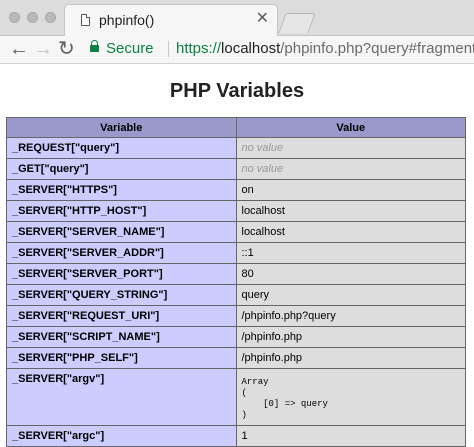 This screenshot has height=447, width=474. Describe the element at coordinates (121, 397) in the screenshot. I see `variable-name-cell: _SERVER["argv"]` at that location.